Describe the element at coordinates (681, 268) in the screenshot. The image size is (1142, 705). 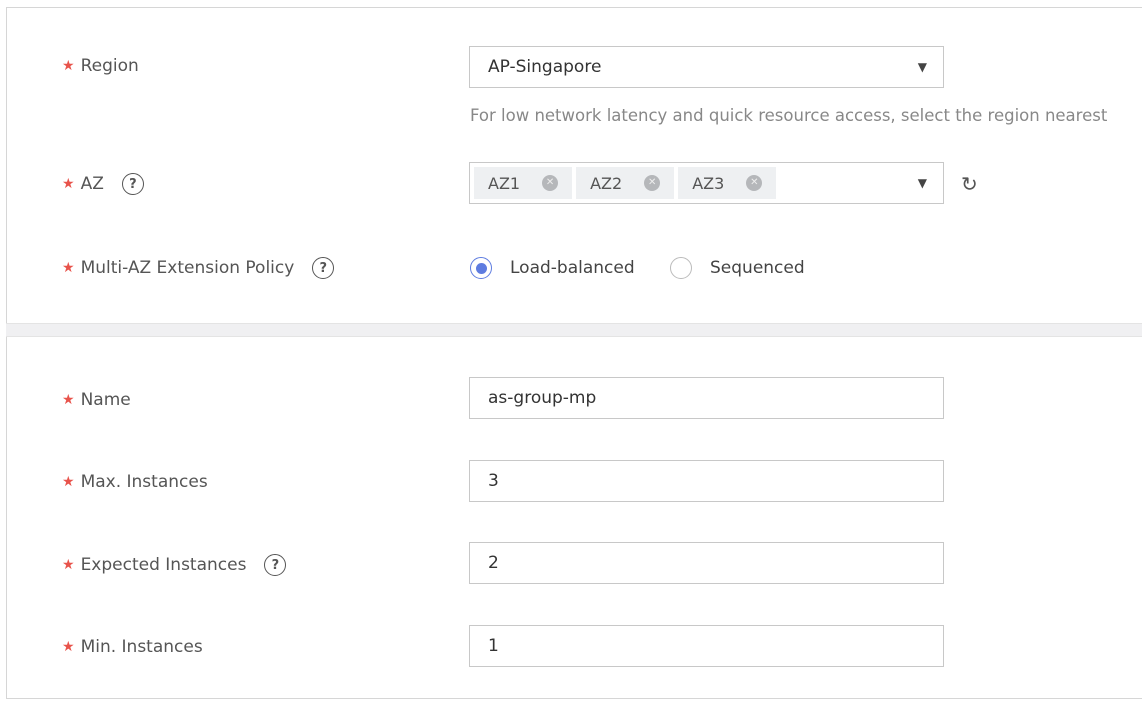
I see `radio-unselected-icon` at that location.